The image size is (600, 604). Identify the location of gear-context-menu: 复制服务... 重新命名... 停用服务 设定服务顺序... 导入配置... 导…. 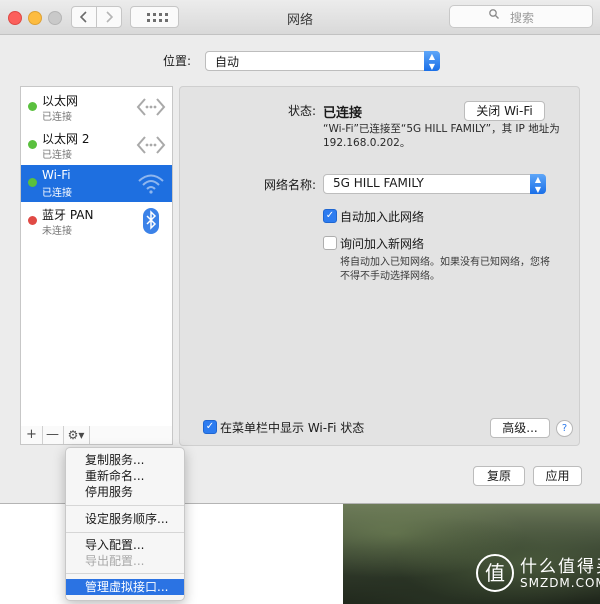
(125, 524).